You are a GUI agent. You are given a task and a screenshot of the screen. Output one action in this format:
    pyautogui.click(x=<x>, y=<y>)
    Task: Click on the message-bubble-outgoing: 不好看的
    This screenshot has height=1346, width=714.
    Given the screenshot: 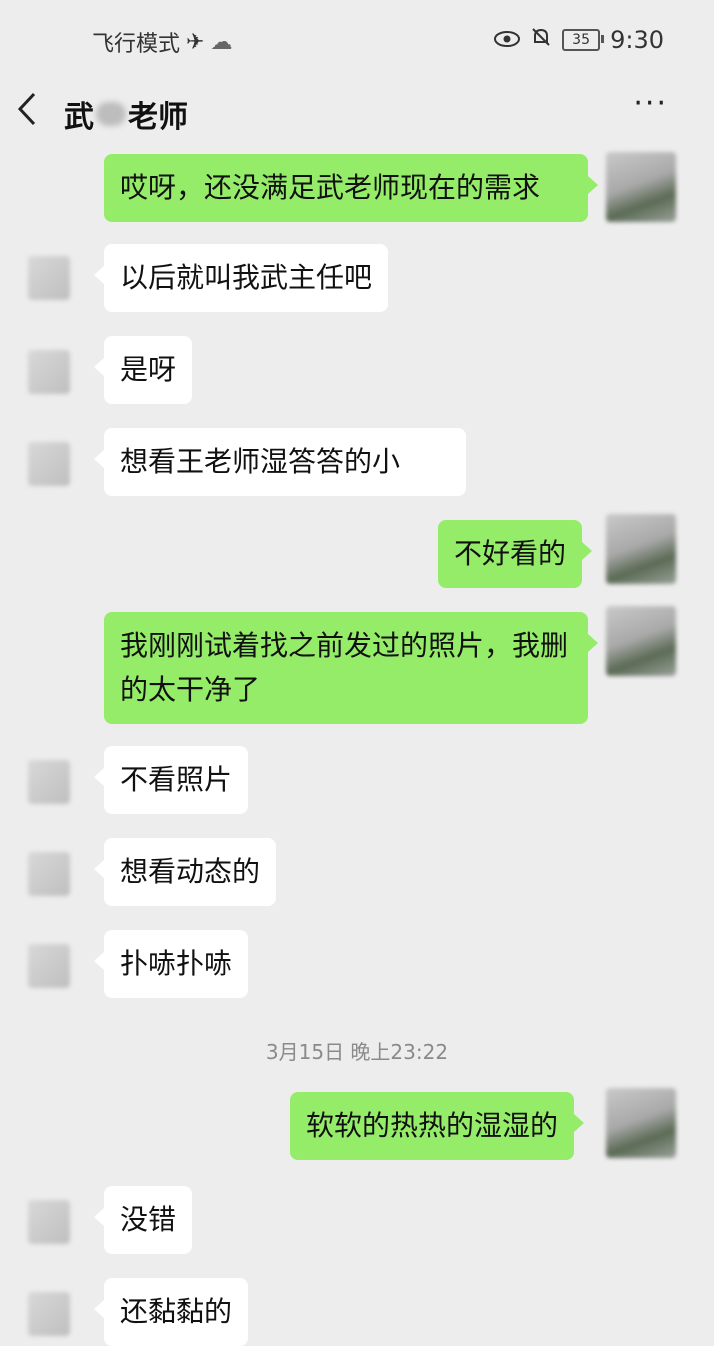 What is the action you would take?
    pyautogui.click(x=515, y=554)
    